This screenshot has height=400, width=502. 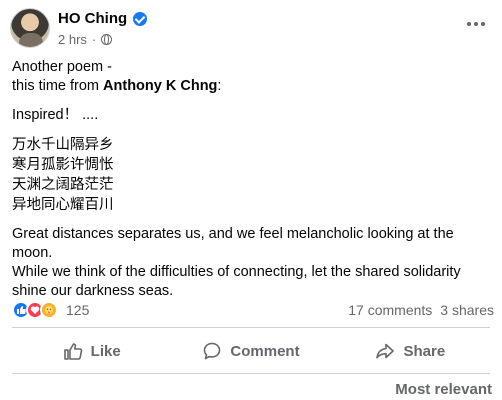 I want to click on verified-badge-icon, so click(x=140, y=18).